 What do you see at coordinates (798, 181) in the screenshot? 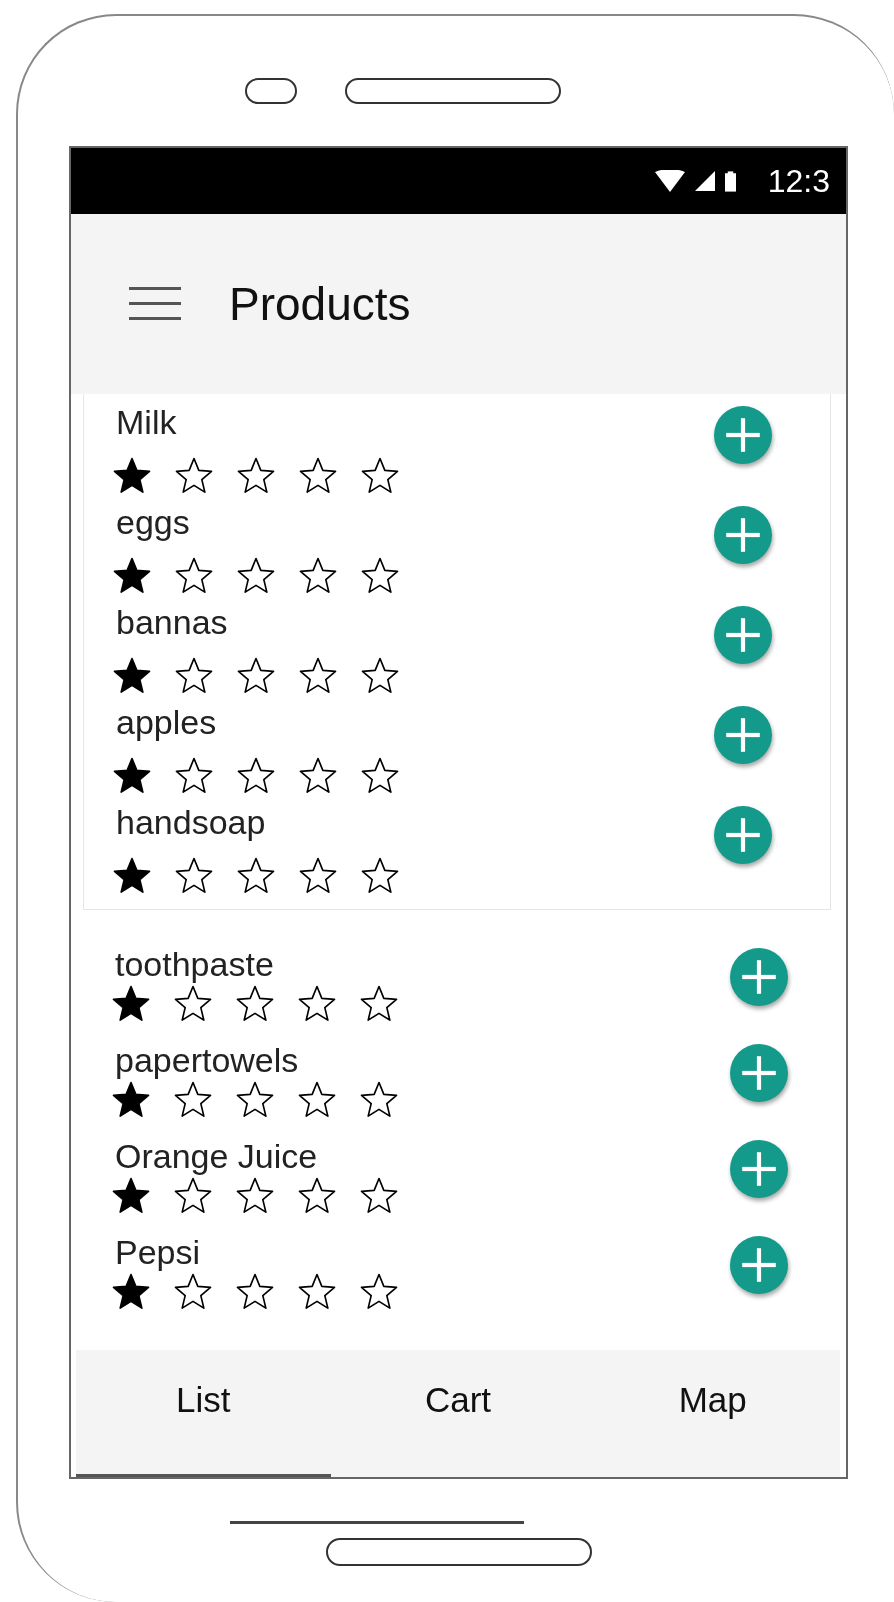
I see `status-time: 12:3` at bounding box center [798, 181].